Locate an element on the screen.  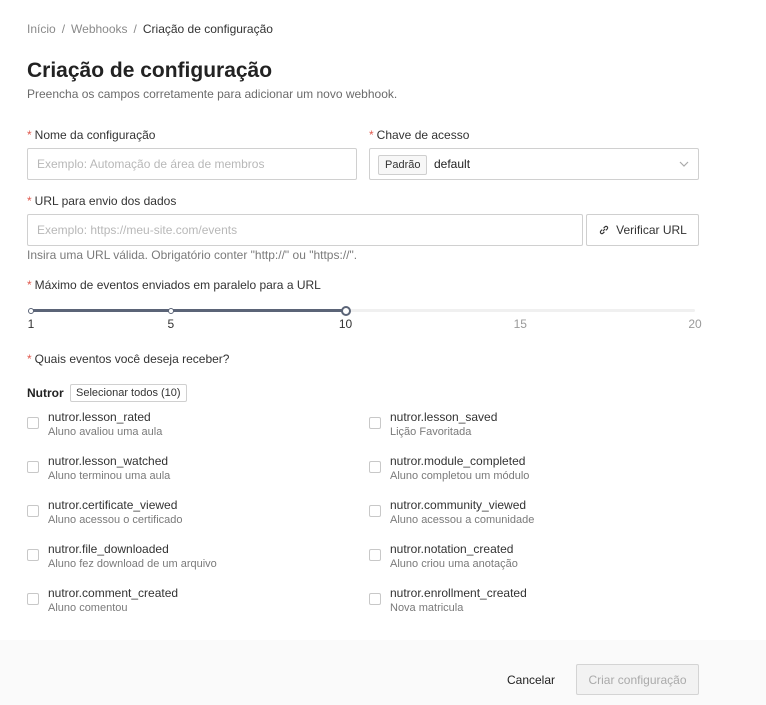
url-input is located at coordinates (305, 230).